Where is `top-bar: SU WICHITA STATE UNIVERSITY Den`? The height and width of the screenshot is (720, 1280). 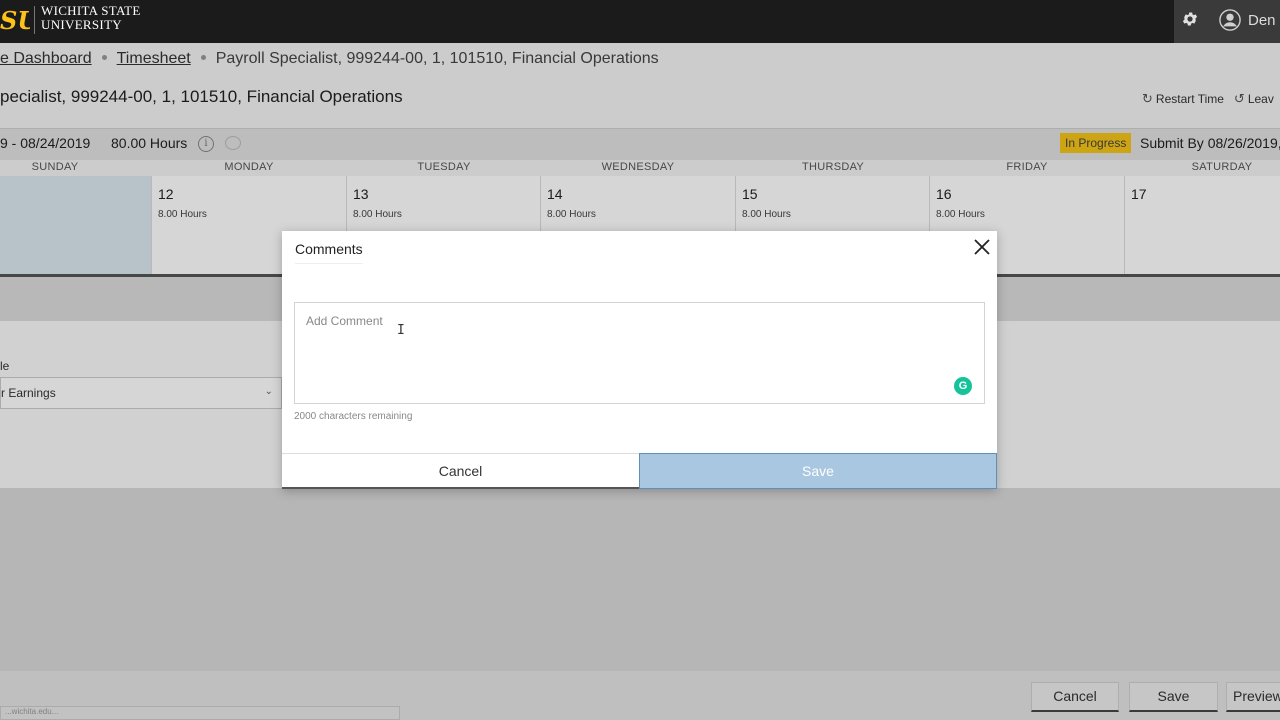 top-bar: SU WICHITA STATE UNIVERSITY Den is located at coordinates (640, 21).